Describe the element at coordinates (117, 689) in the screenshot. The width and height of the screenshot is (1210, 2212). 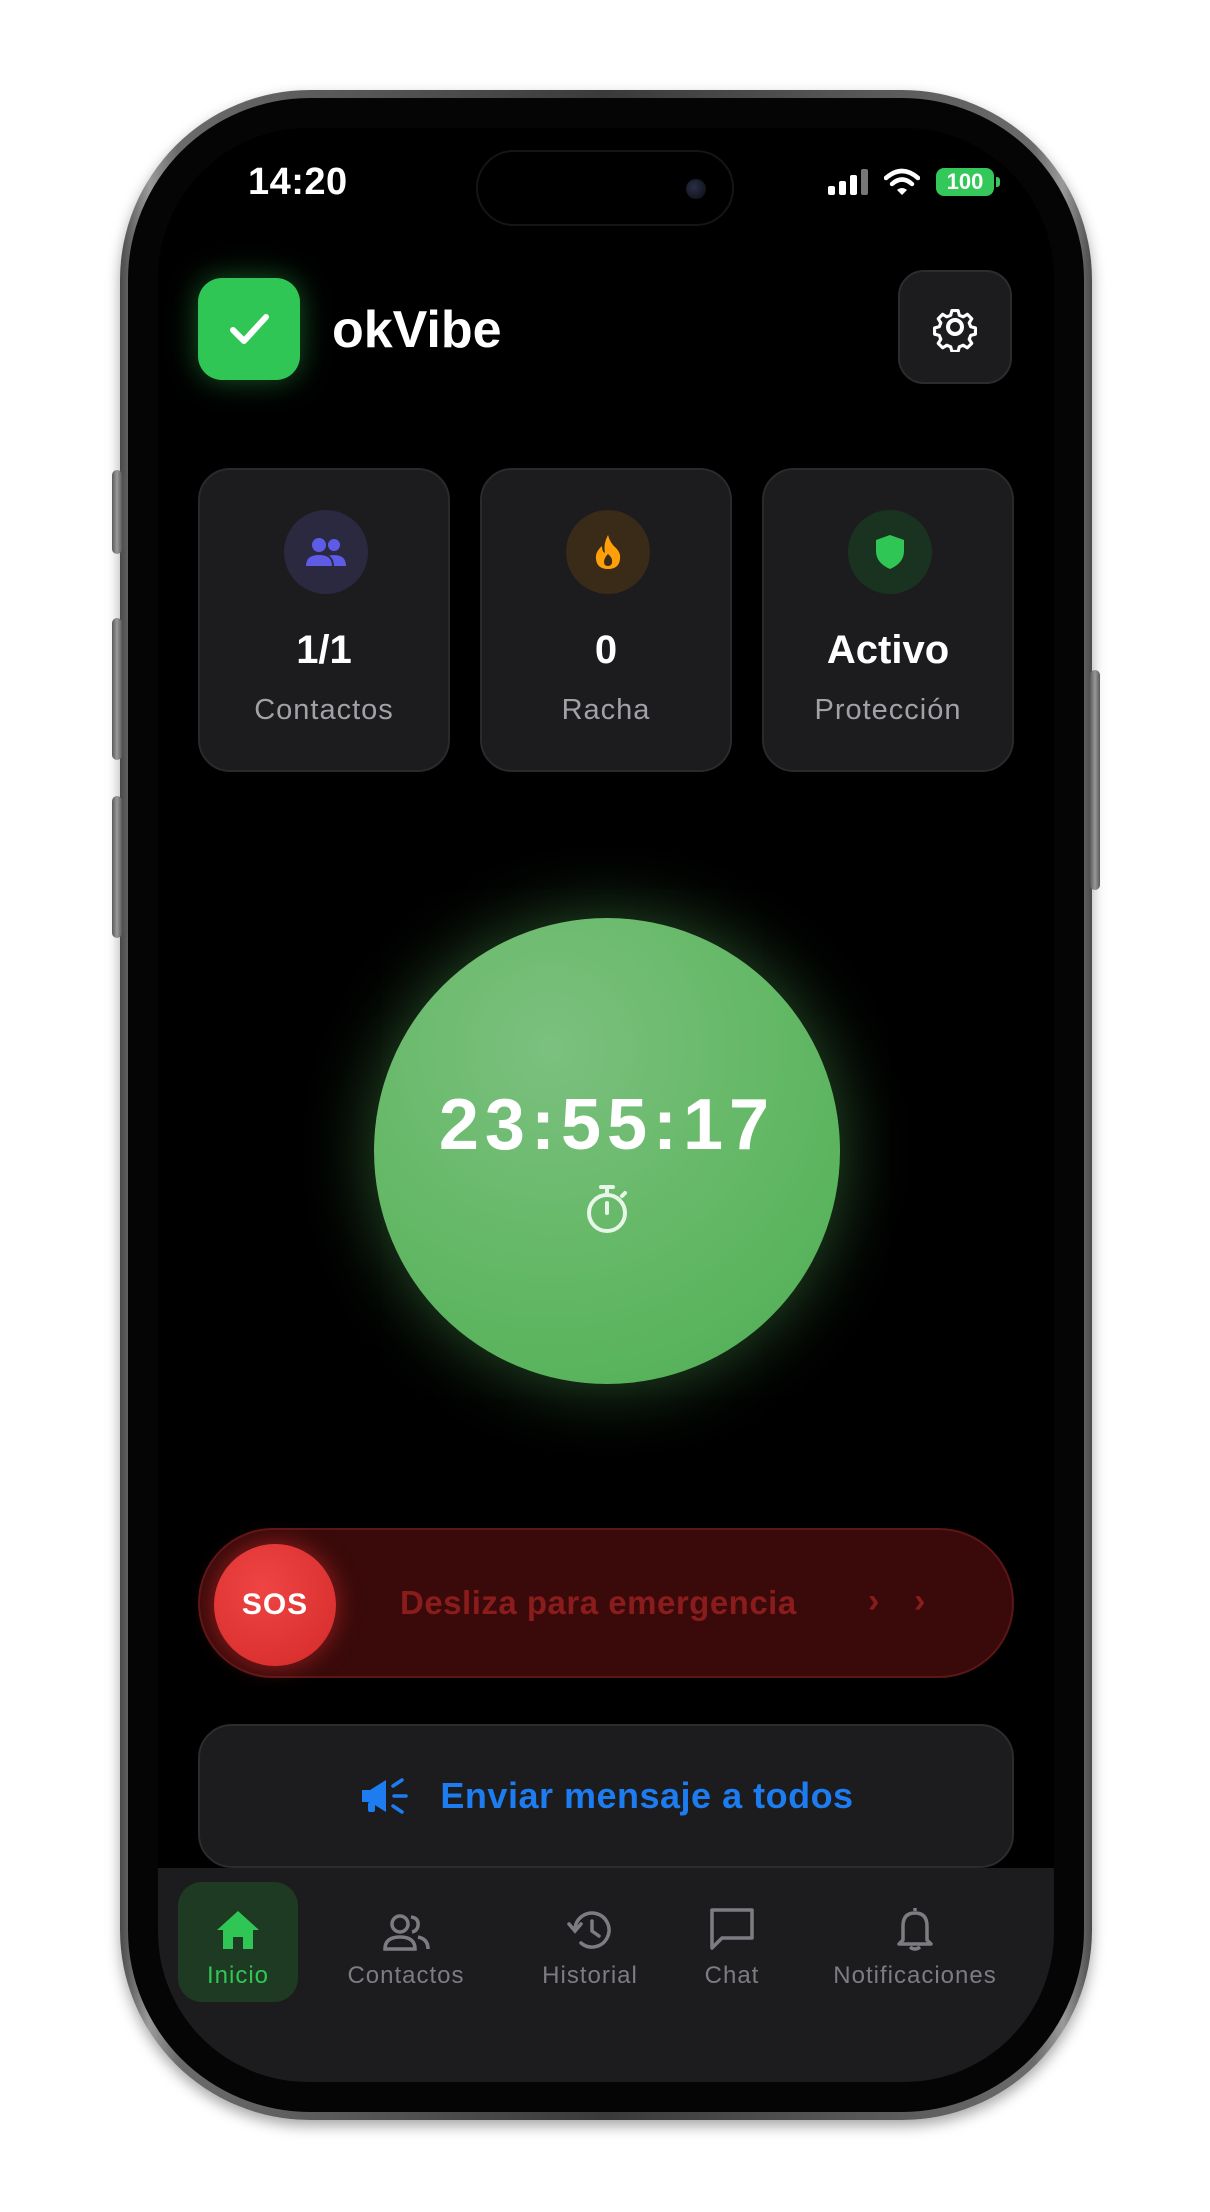
I see `volume-up-button` at that location.